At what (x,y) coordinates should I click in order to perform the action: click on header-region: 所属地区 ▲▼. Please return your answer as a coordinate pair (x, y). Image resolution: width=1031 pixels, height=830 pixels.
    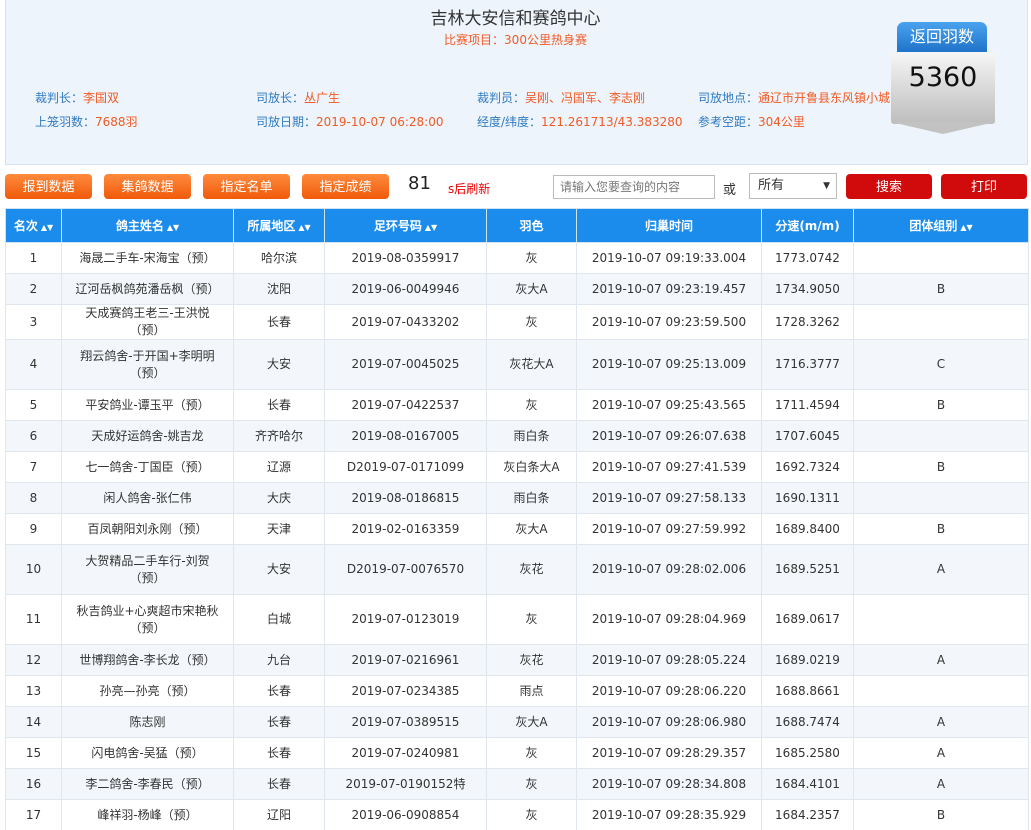
    Looking at the image, I should click on (279, 225).